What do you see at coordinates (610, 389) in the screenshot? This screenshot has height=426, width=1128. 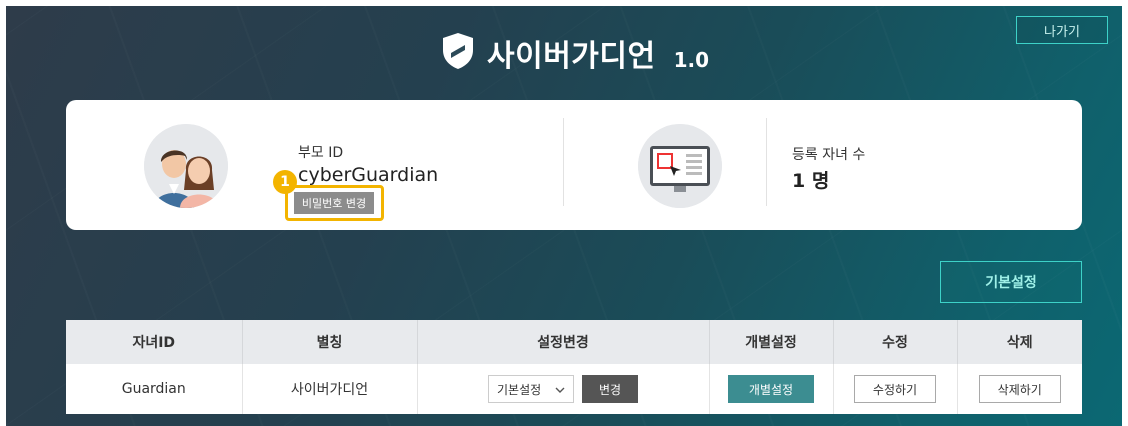 I see `change-button: 변경` at bounding box center [610, 389].